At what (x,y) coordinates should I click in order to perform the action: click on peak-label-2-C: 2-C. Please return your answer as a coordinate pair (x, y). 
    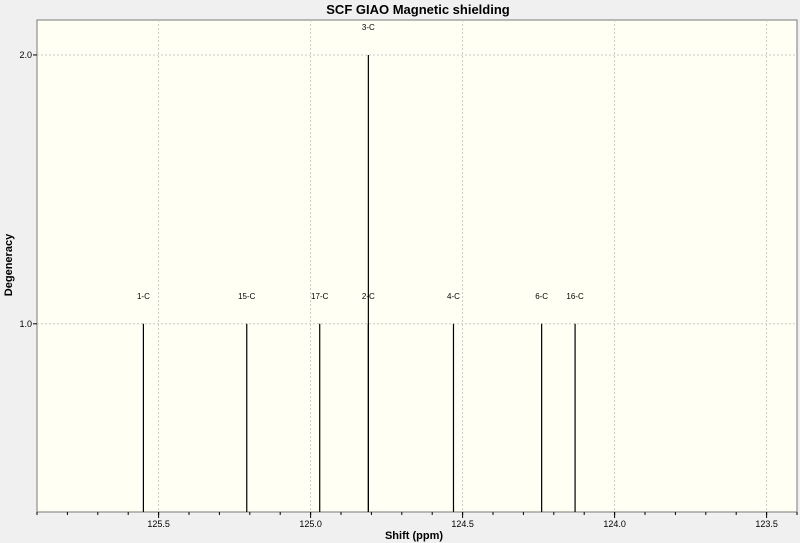
    Looking at the image, I should click on (368, 296).